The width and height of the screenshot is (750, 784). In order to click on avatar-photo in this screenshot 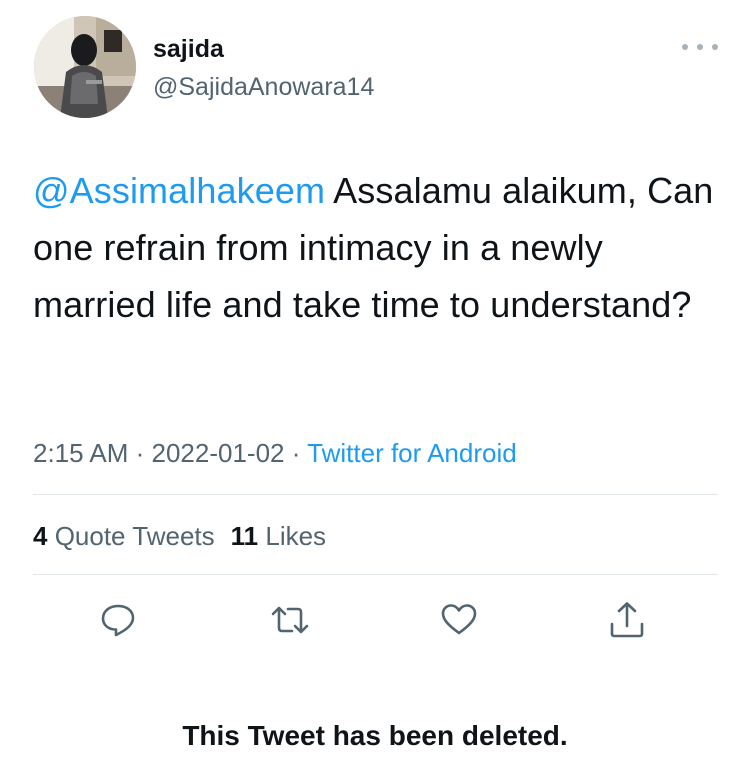, I will do `click(85, 67)`.